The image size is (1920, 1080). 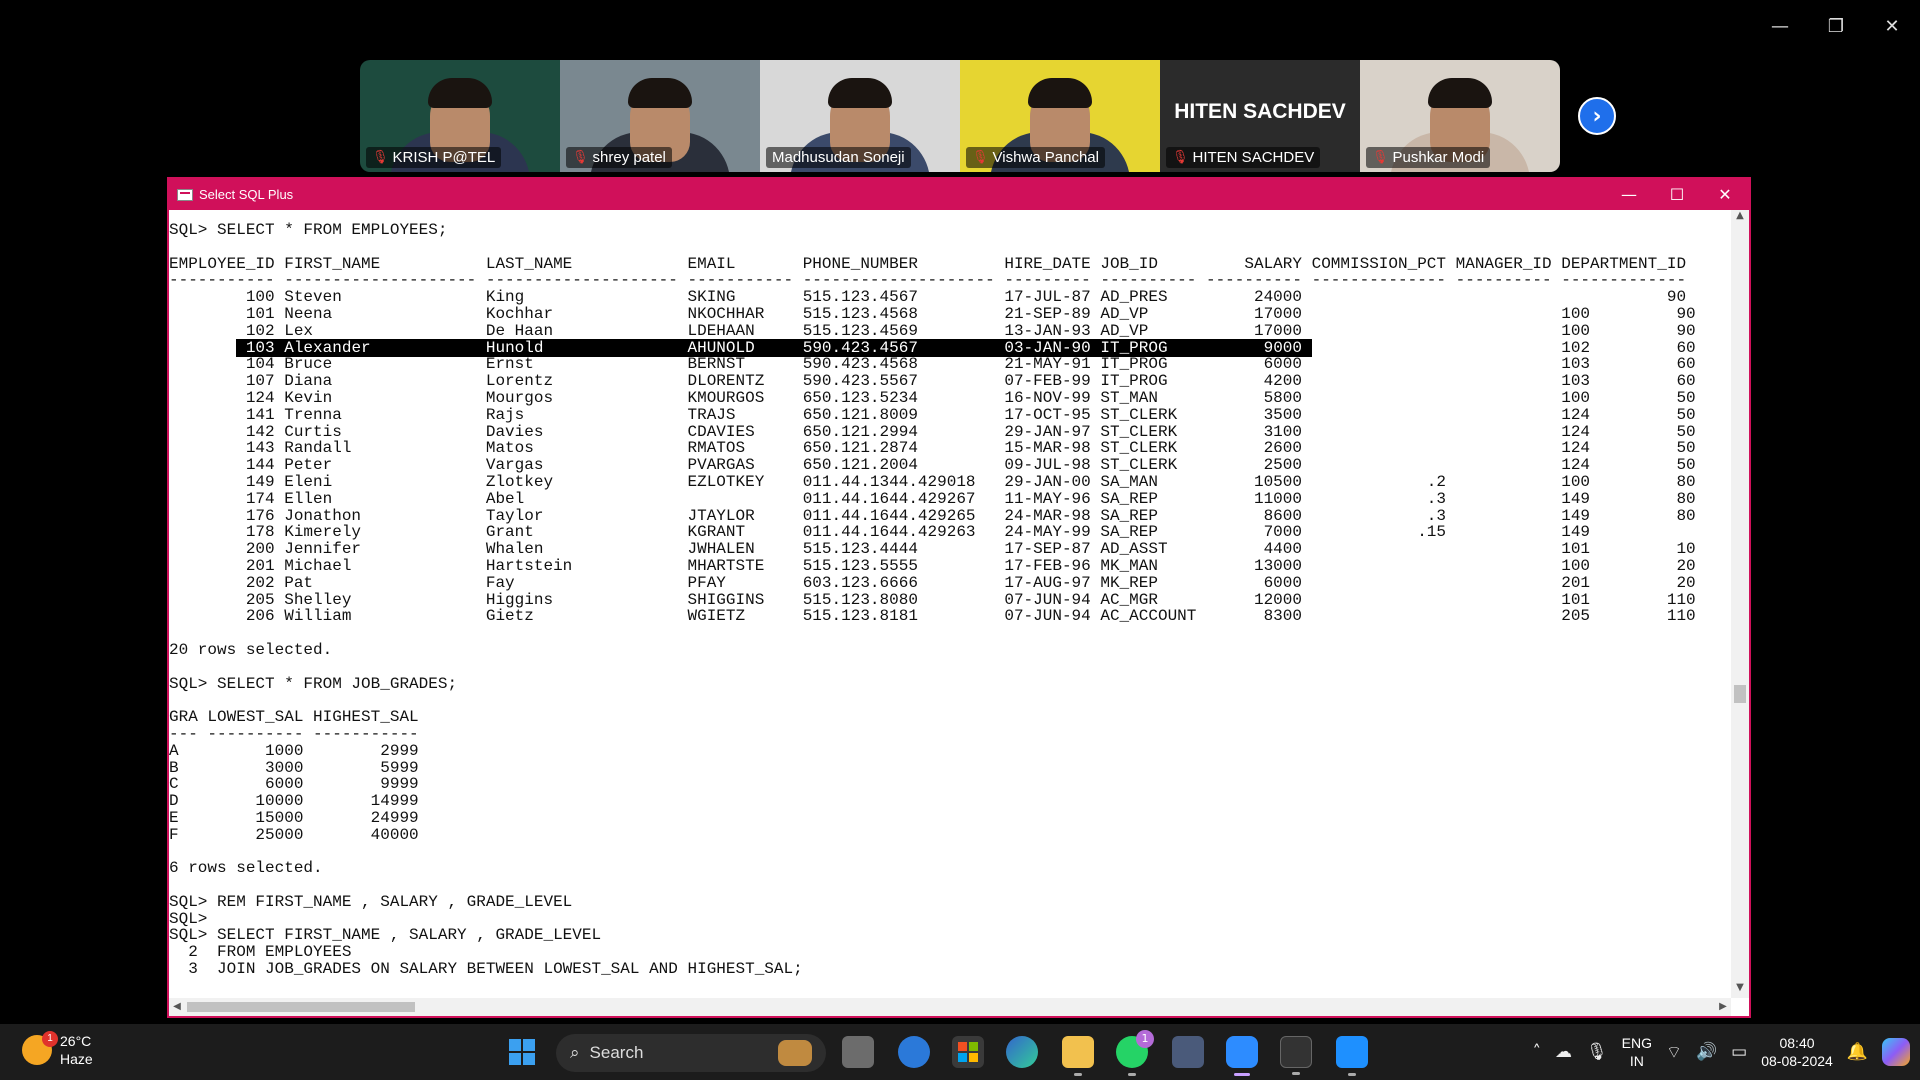 I want to click on safari-icon, so click(x=914, y=1052).